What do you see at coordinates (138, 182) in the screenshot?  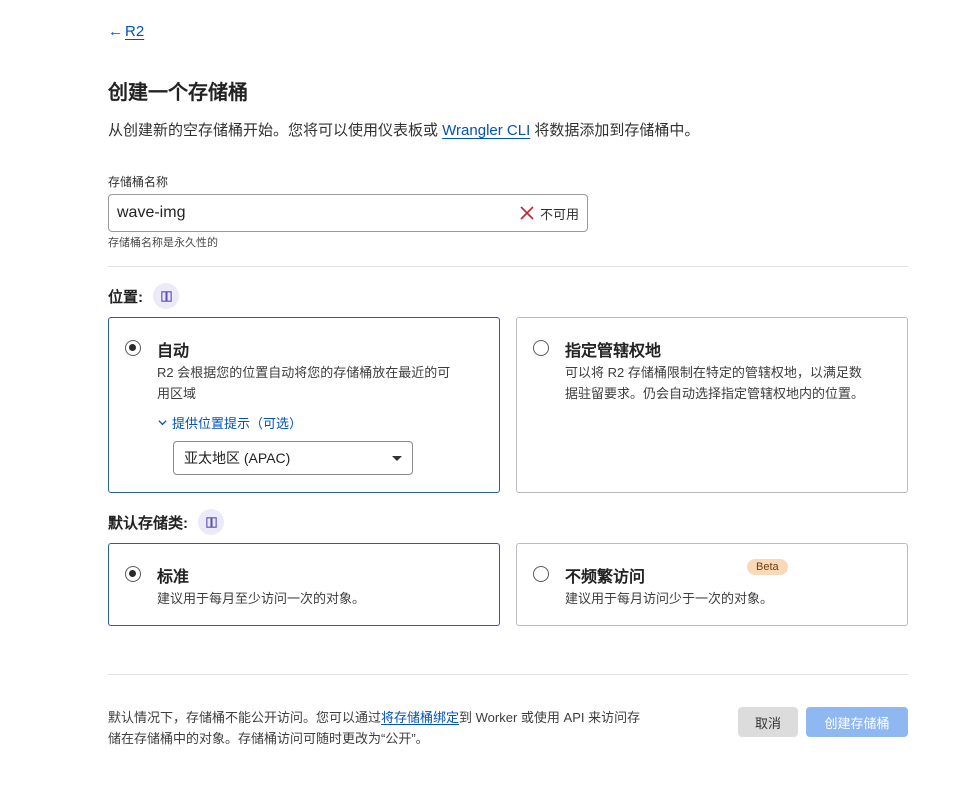 I see `bucket-name-label: 存储桶名称` at bounding box center [138, 182].